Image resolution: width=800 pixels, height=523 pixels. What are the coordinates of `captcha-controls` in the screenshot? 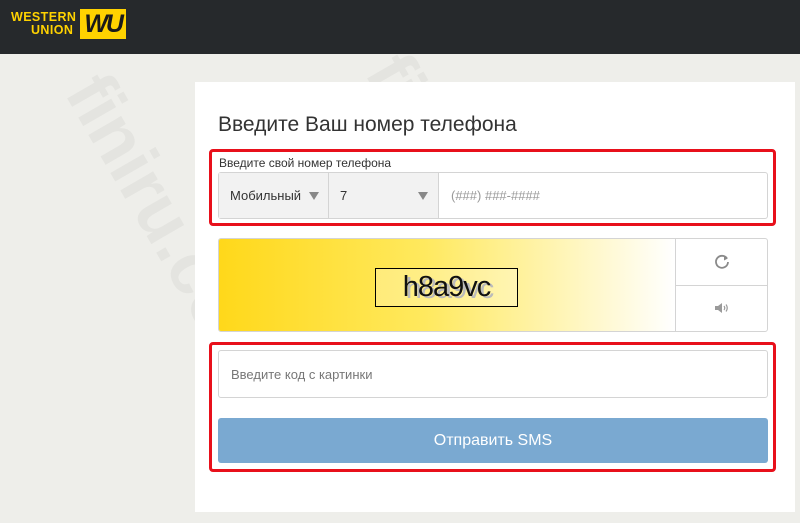 It's located at (721, 285).